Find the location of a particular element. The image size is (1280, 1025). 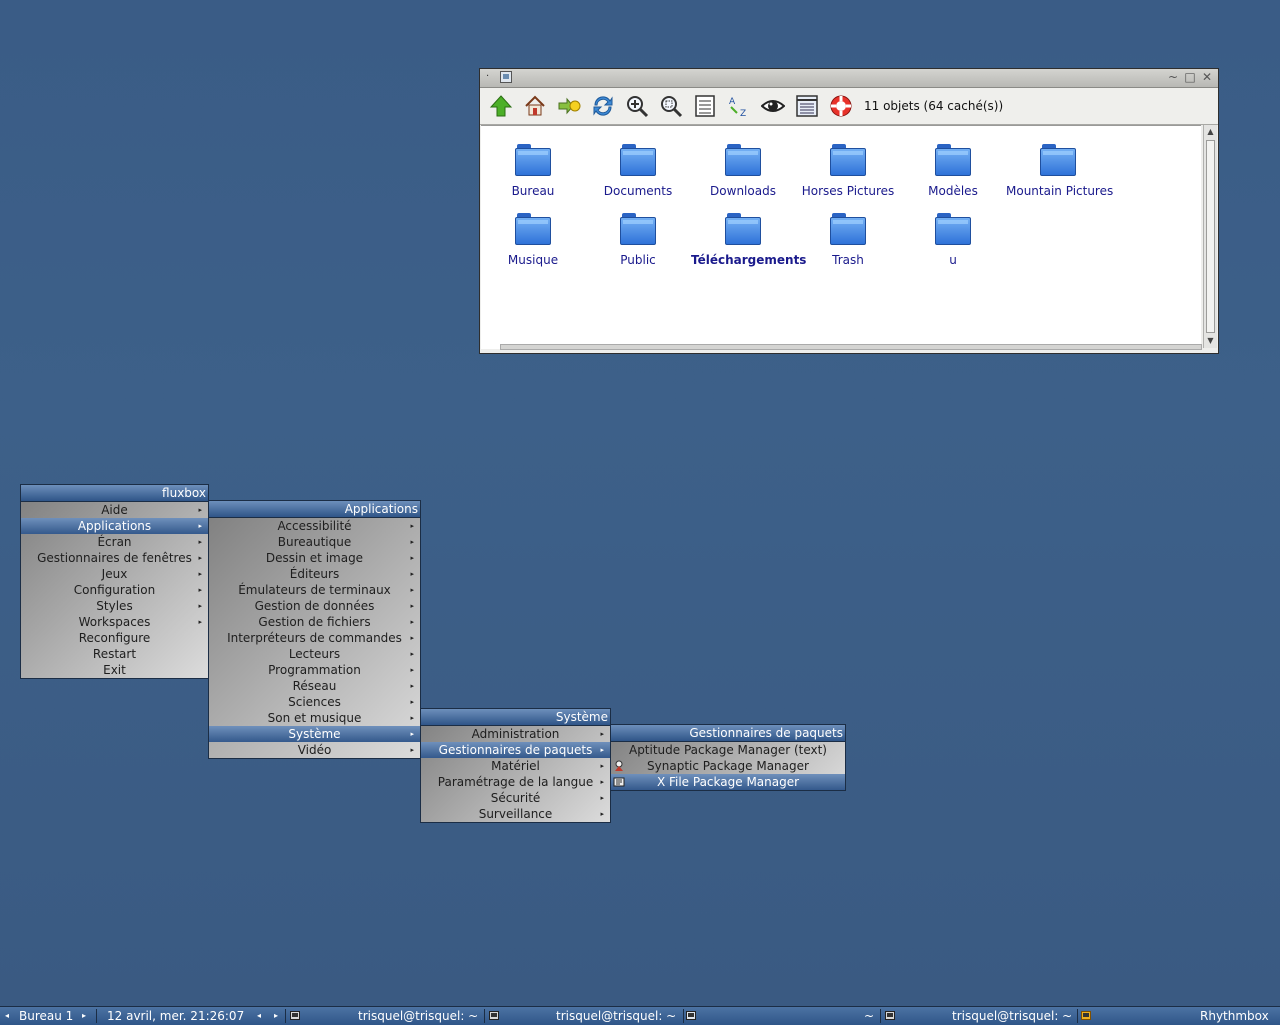

root-menu-item: Aide ▸ is located at coordinates (114, 510).